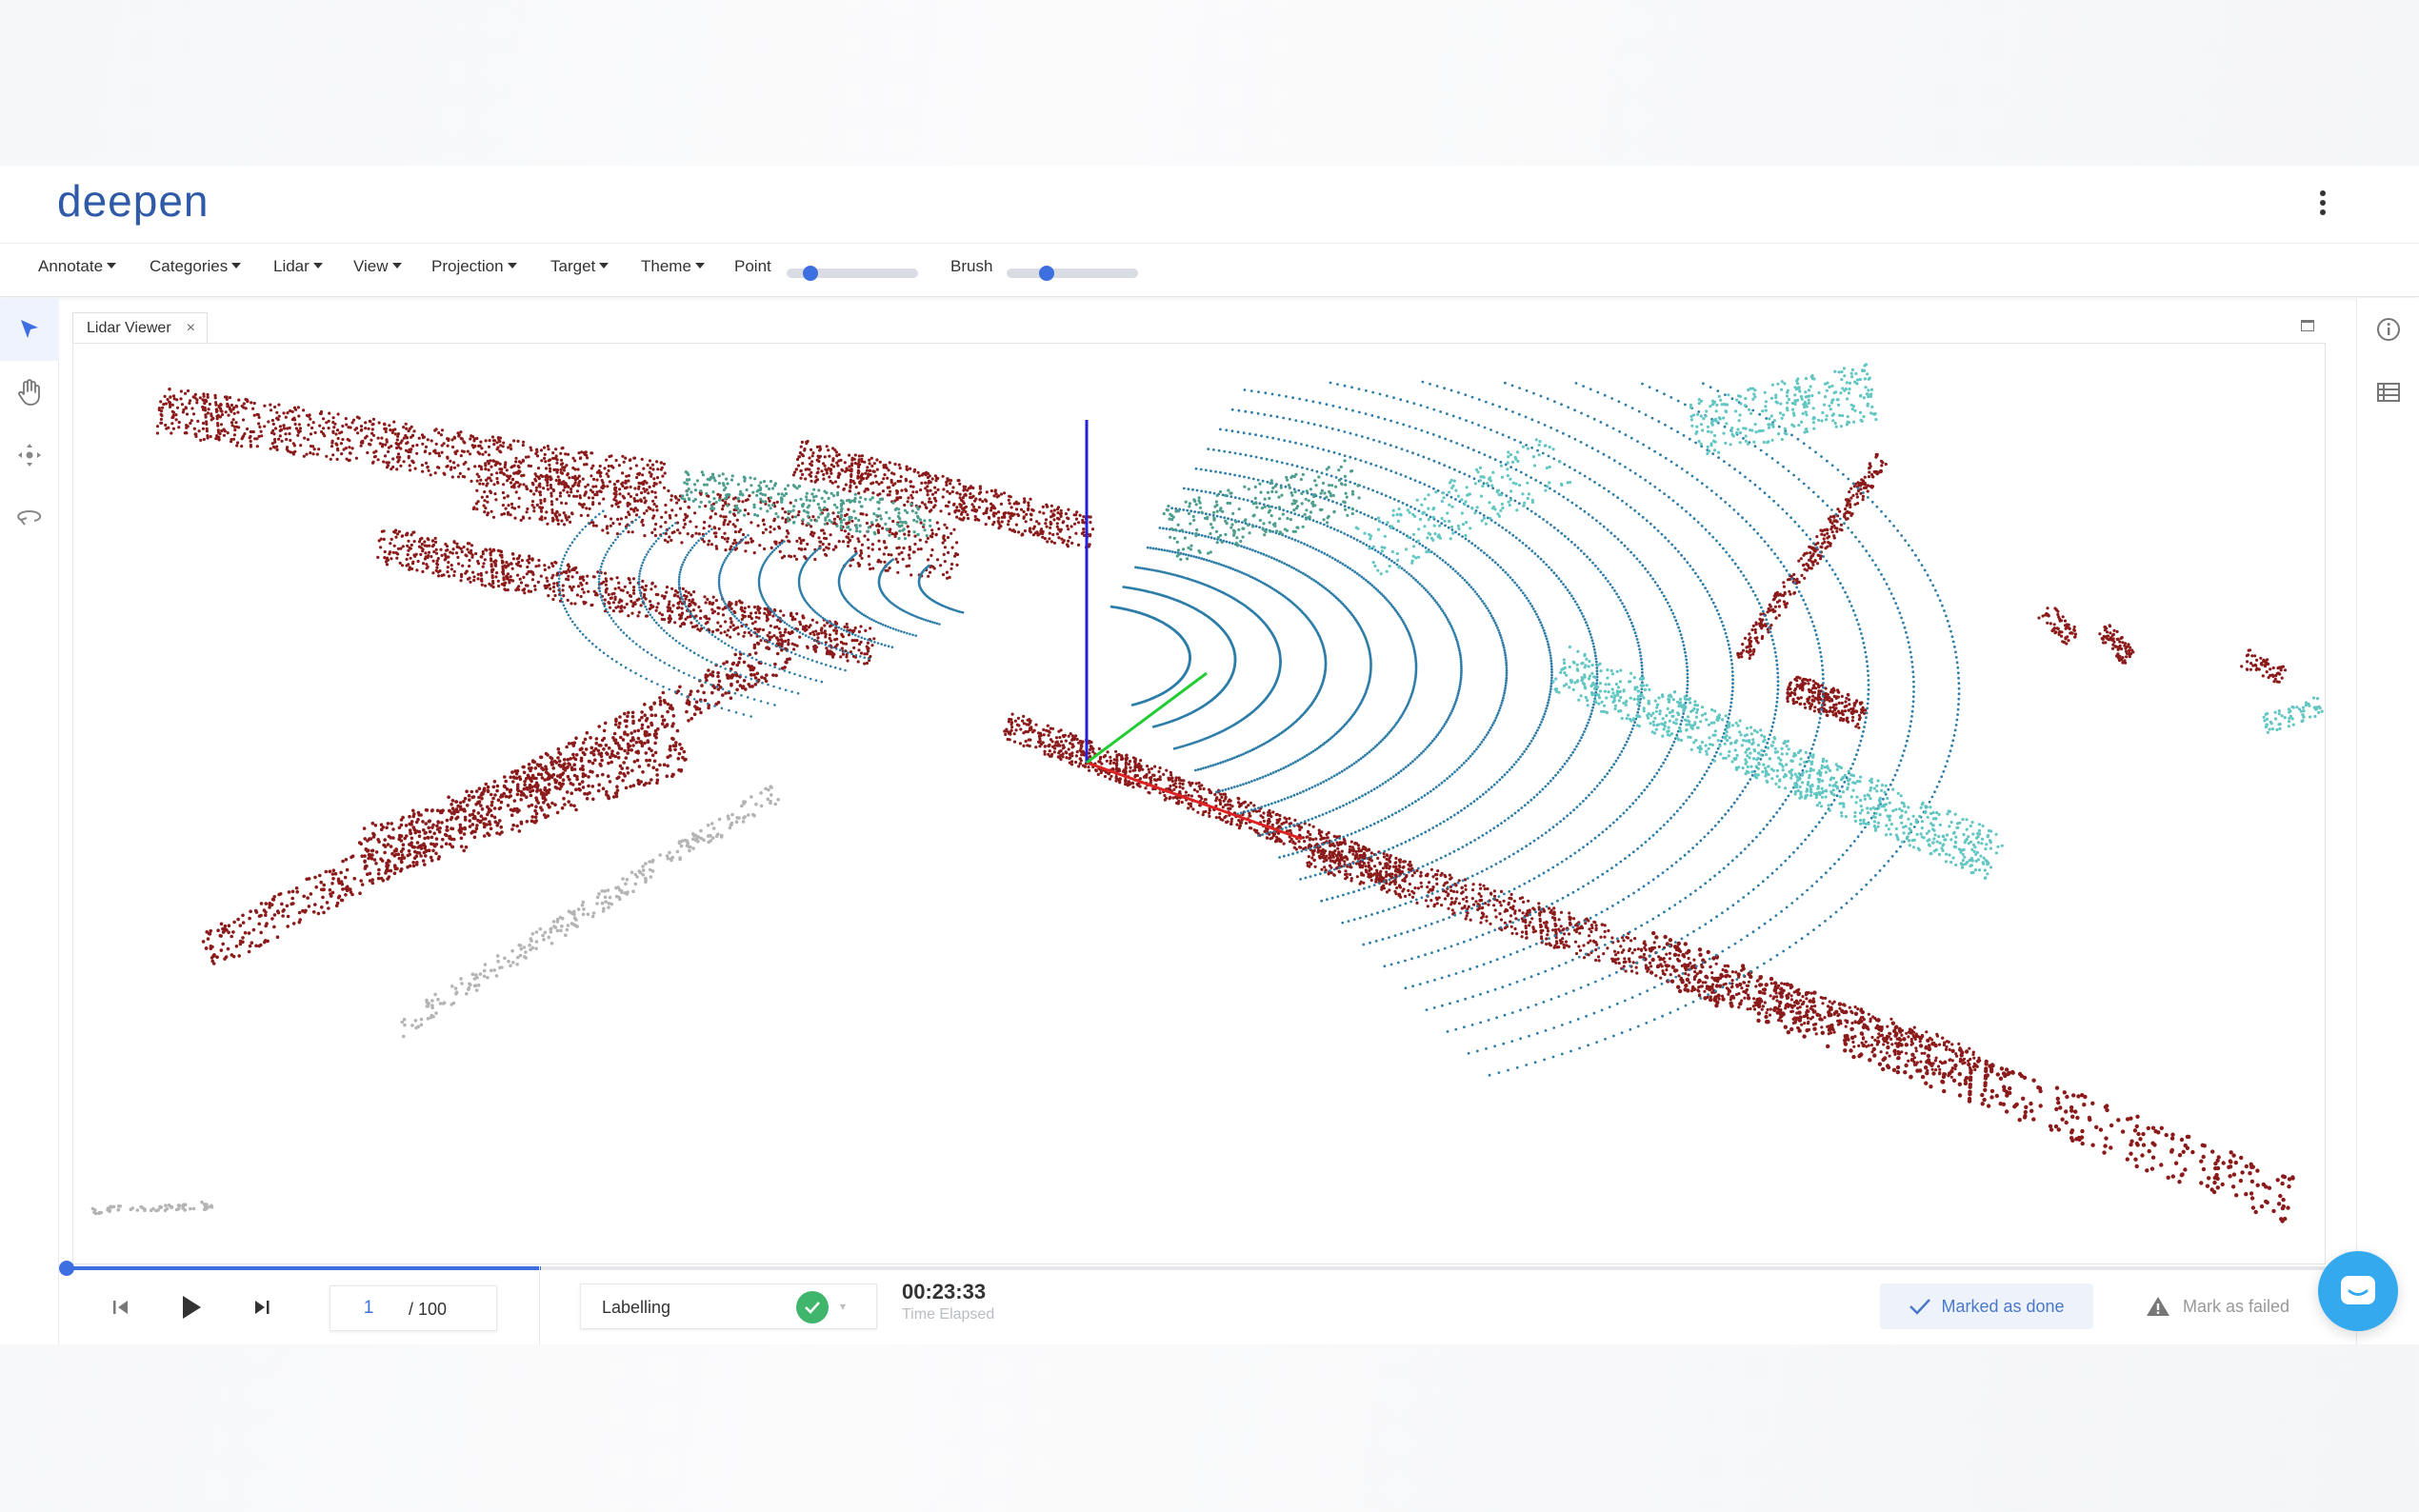 The image size is (2419, 1512). Describe the element at coordinates (428, 1309) in the screenshot. I see `frame-total: / 100` at that location.